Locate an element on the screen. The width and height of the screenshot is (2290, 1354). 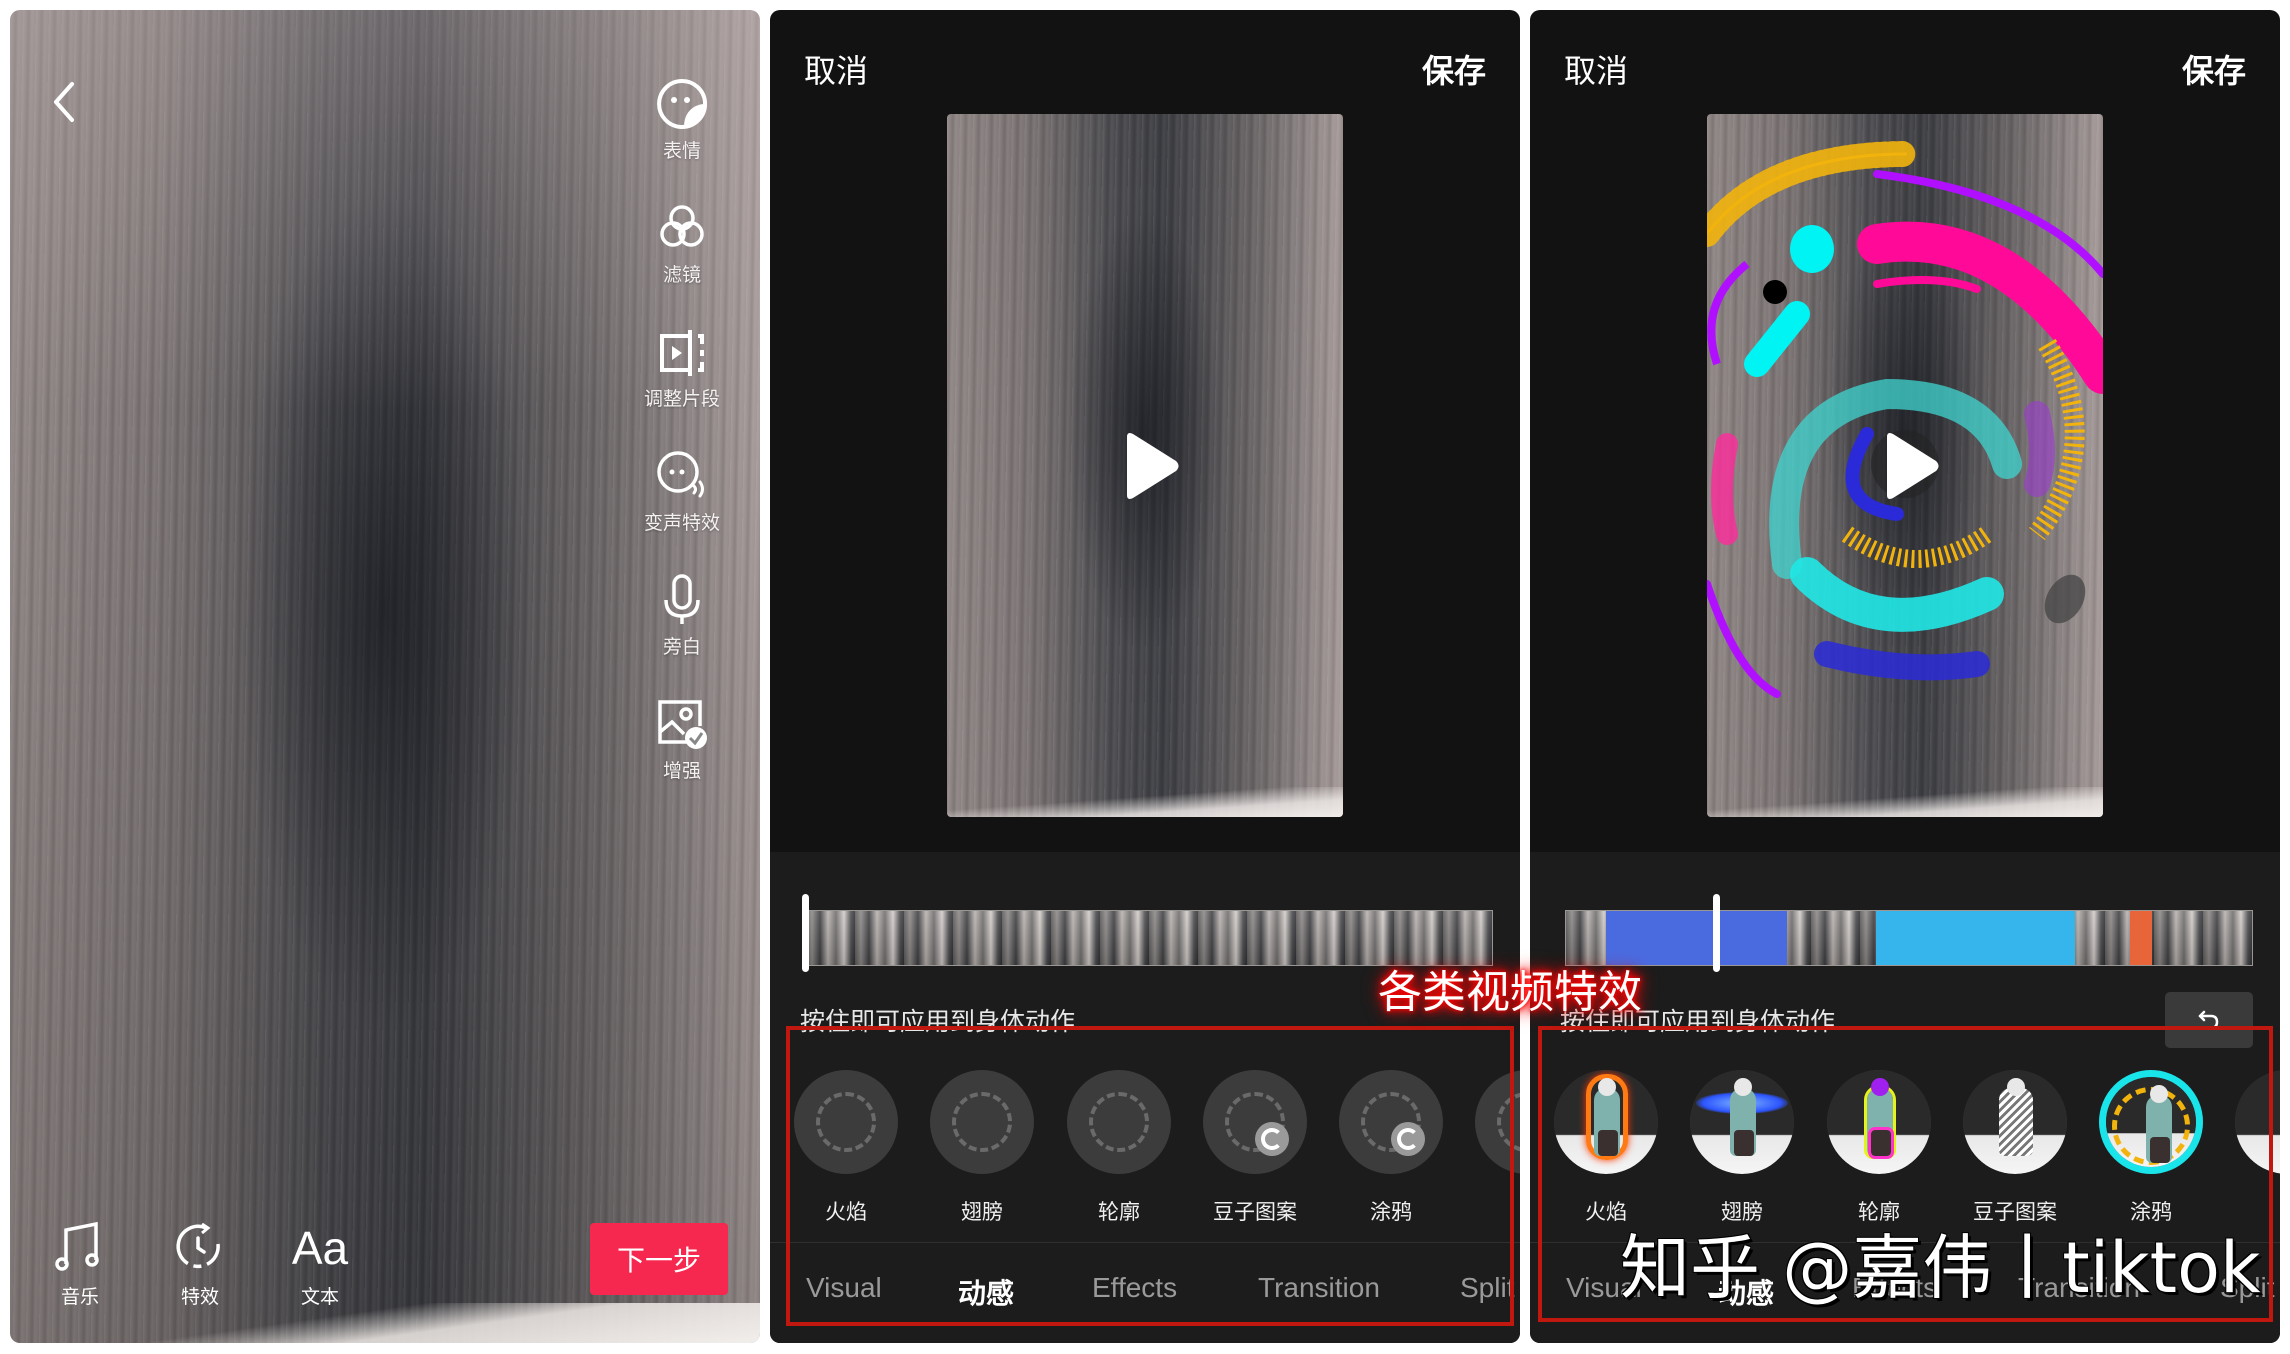
text-icon: Aa is located at coordinates (320, 1248).